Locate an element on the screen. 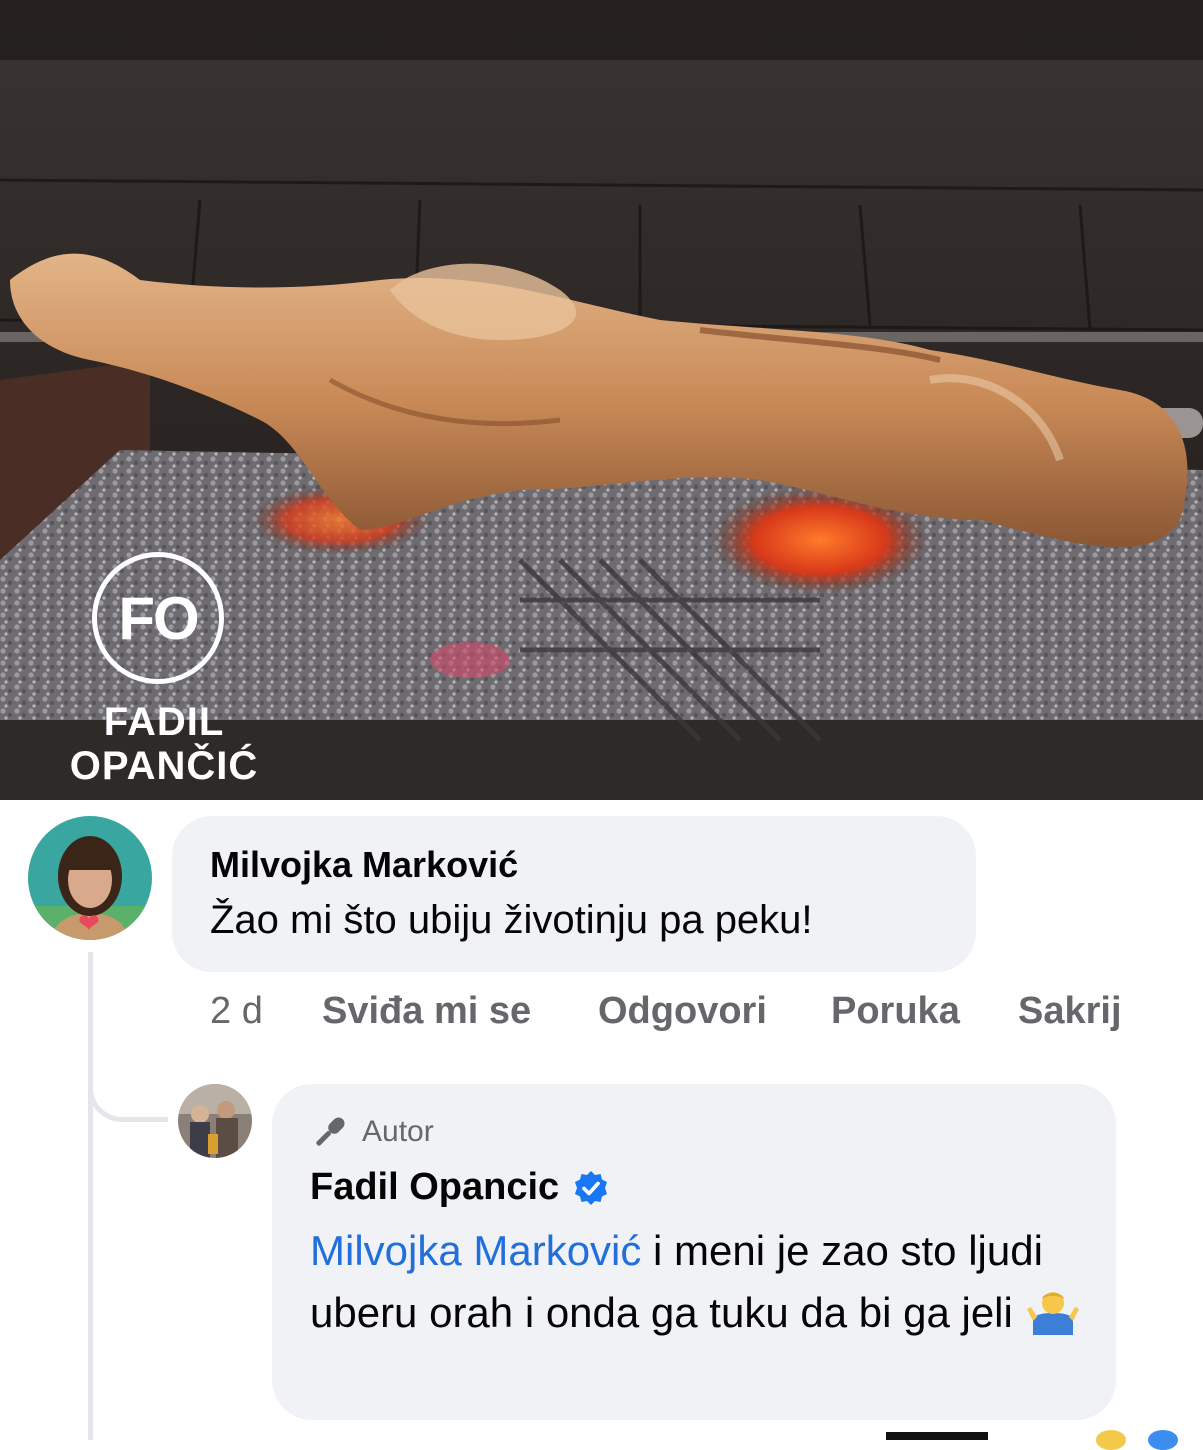 The height and width of the screenshot is (1450, 1203). hide-button: Sakrij is located at coordinates (1070, 1011).